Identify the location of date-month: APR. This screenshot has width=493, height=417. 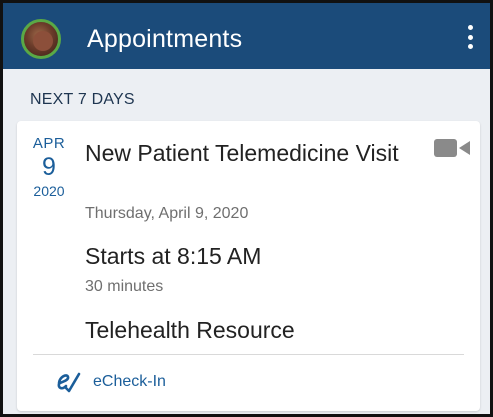
(49, 143).